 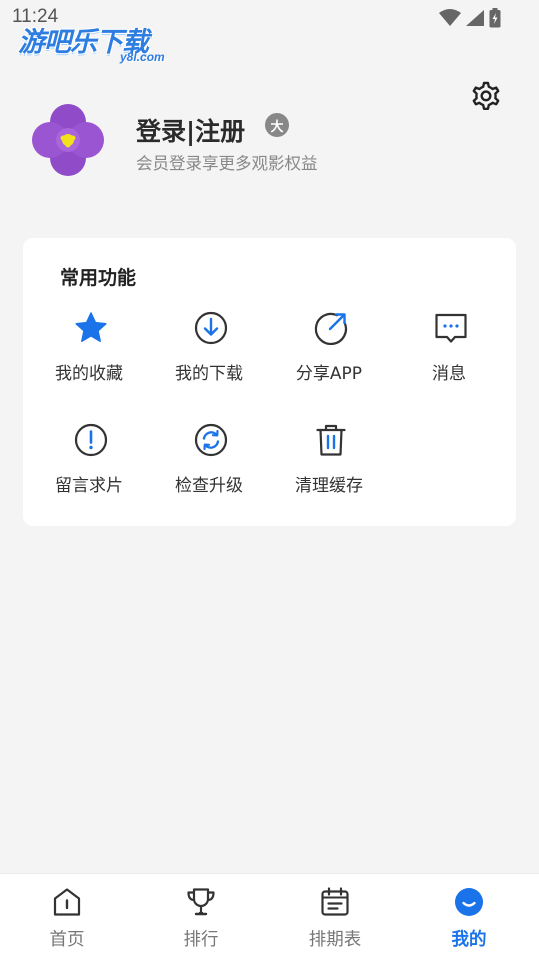 I want to click on star-icon, so click(x=91, y=327).